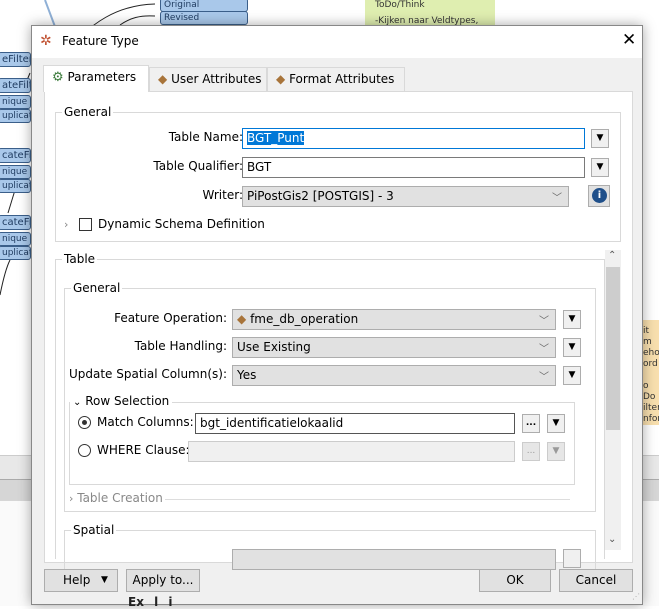 The width and height of the screenshot is (659, 609). Describe the element at coordinates (204, 18) in the screenshot. I see `port-revised: Revised` at that location.